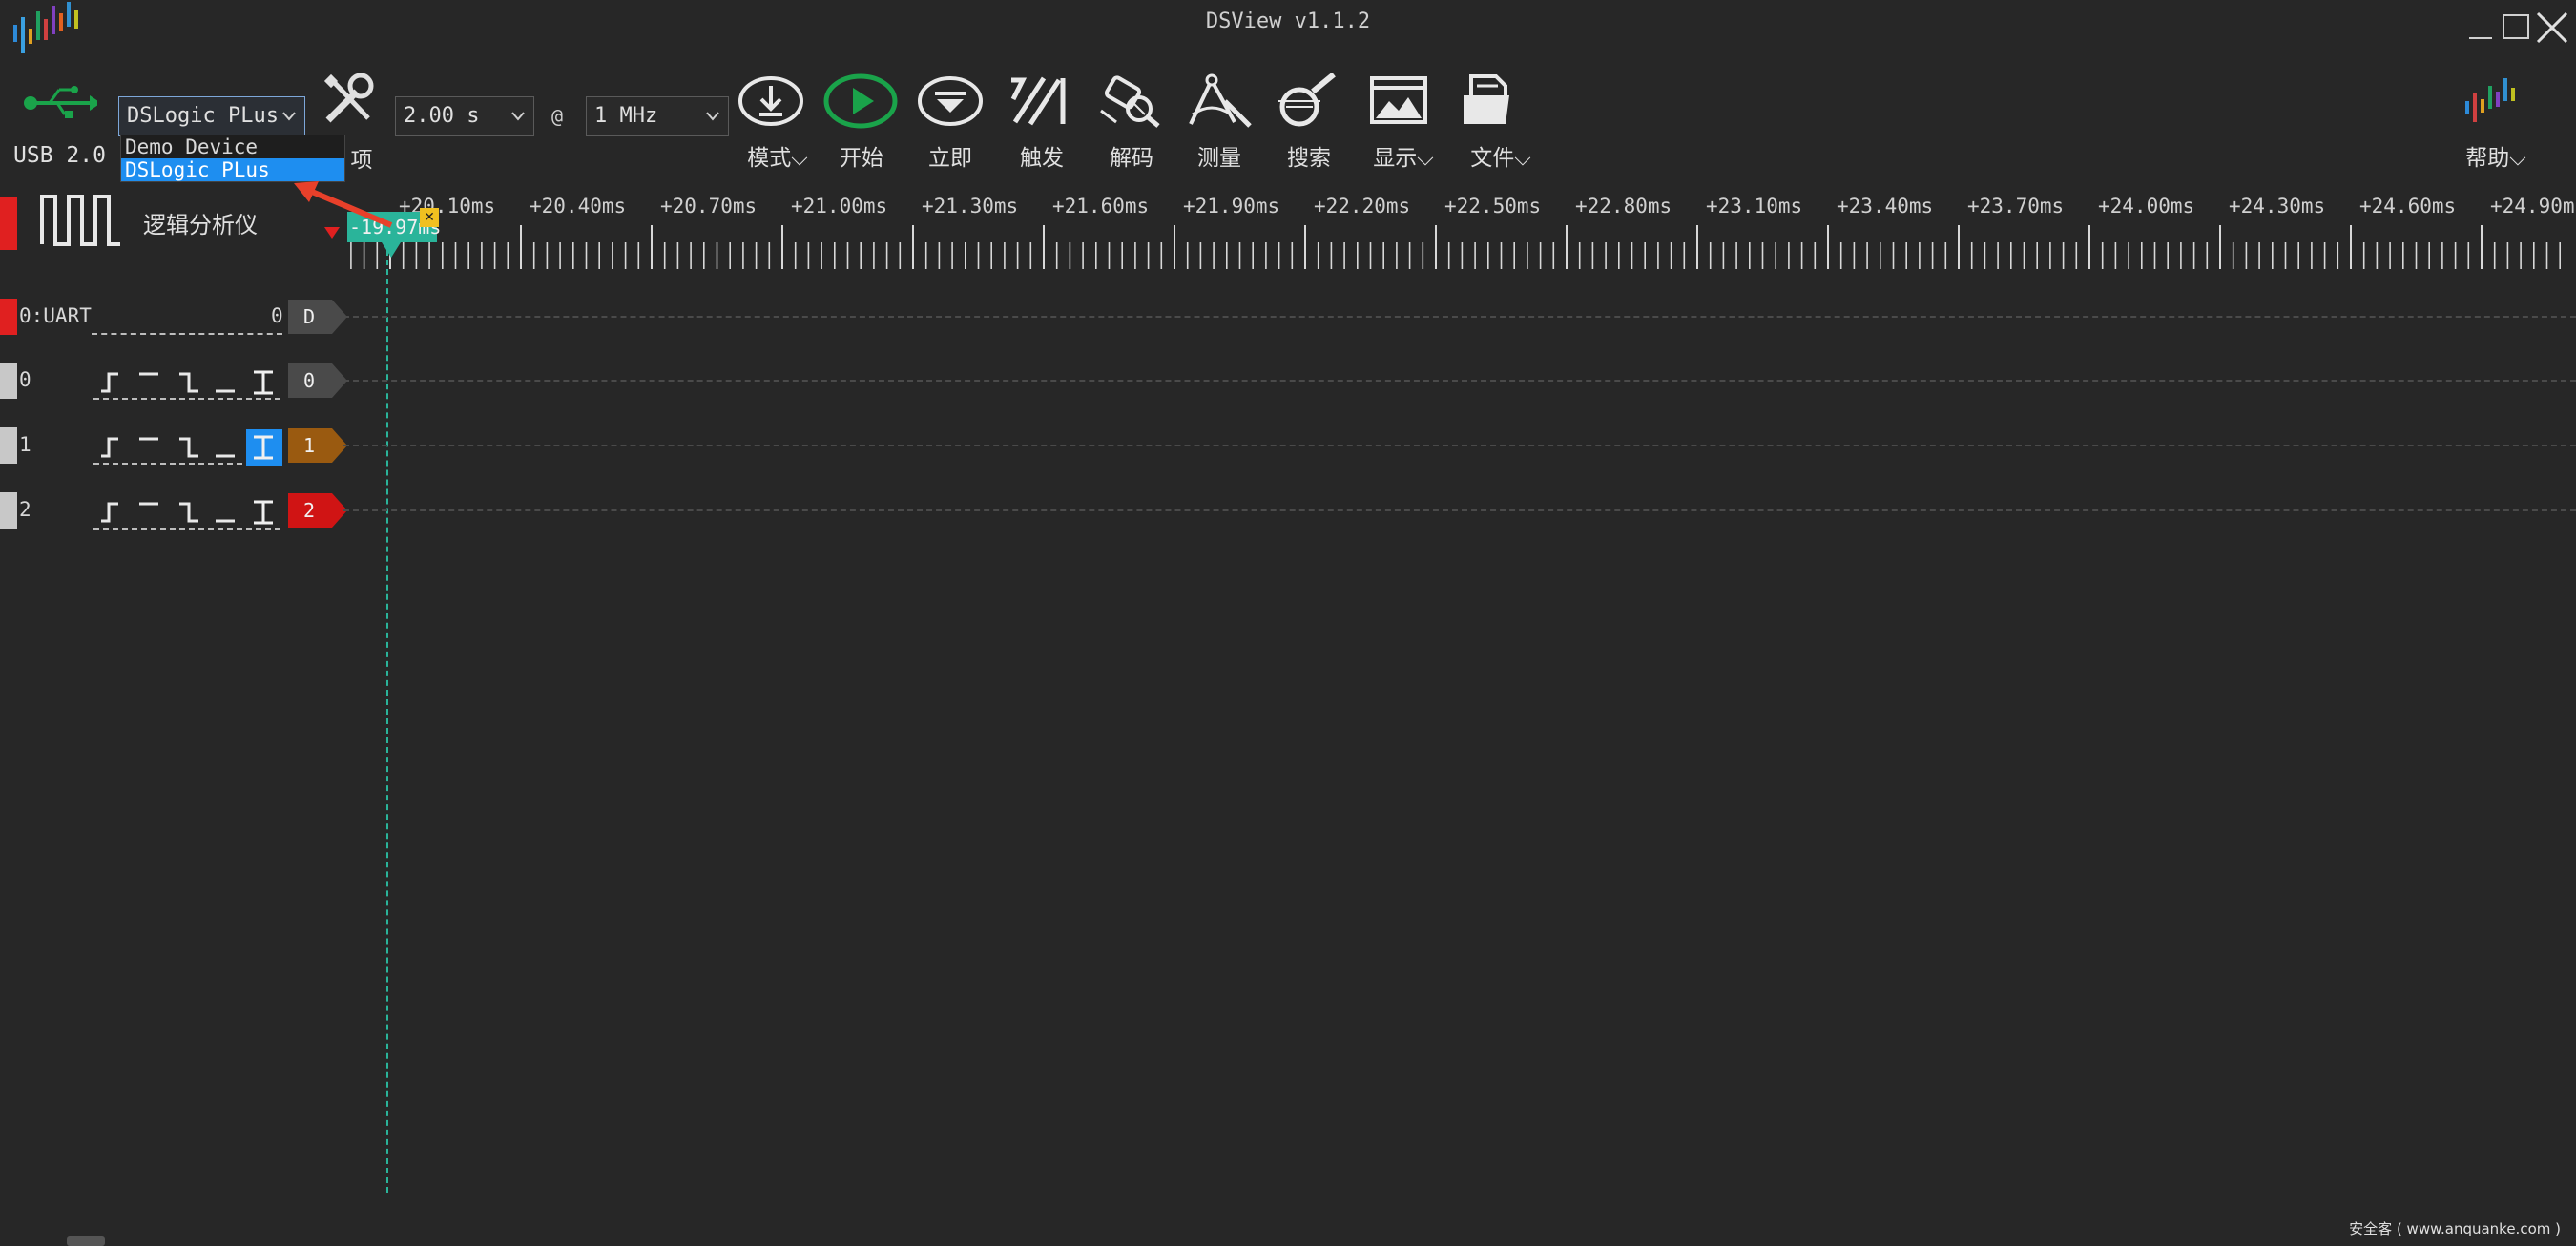  Describe the element at coordinates (770, 101) in the screenshot. I see `download-icon` at that location.